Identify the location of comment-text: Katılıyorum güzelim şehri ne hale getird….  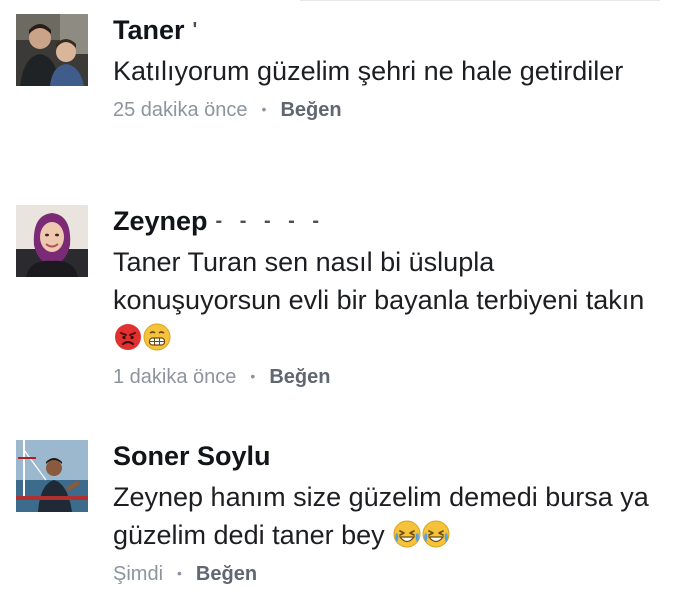
(368, 71).